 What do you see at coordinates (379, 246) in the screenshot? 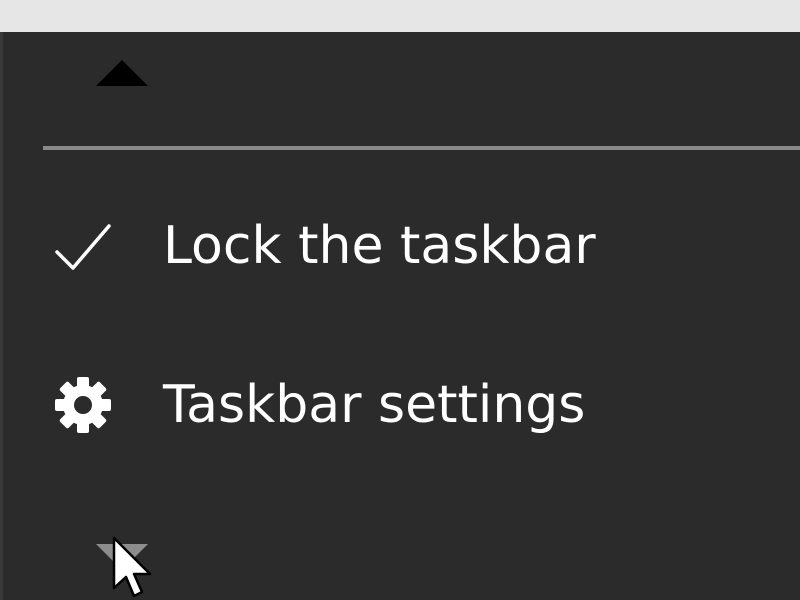
I see `menu-item-label: Lock the taskbar` at bounding box center [379, 246].